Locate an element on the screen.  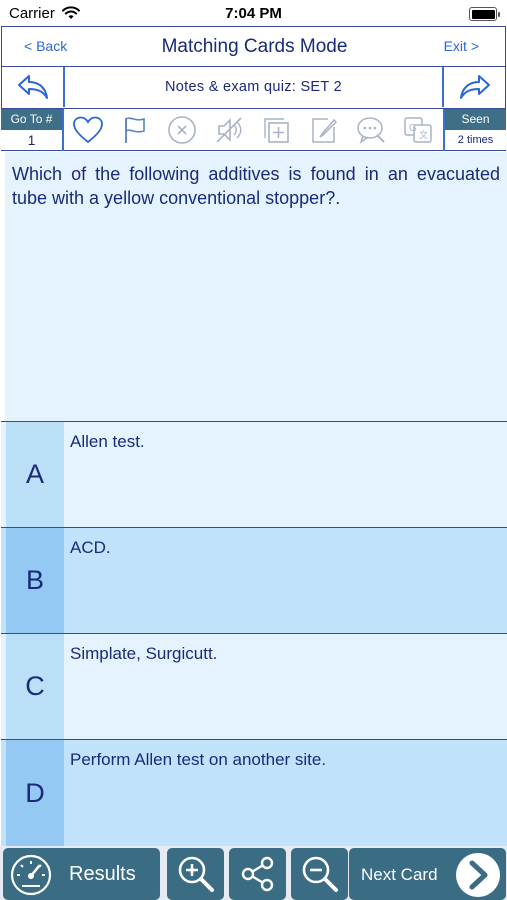
answer-text: Simplate, Surgicutt. is located at coordinates (144, 653).